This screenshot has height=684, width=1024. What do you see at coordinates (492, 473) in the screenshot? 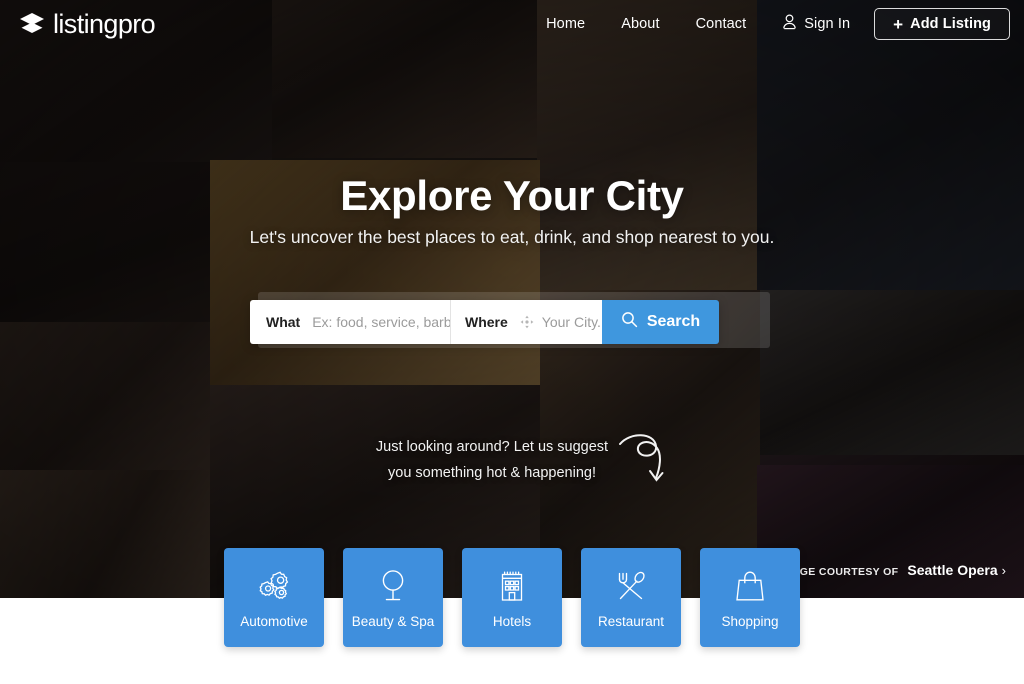
I see `suggestion-line-2: you something hot & happening!` at bounding box center [492, 473].